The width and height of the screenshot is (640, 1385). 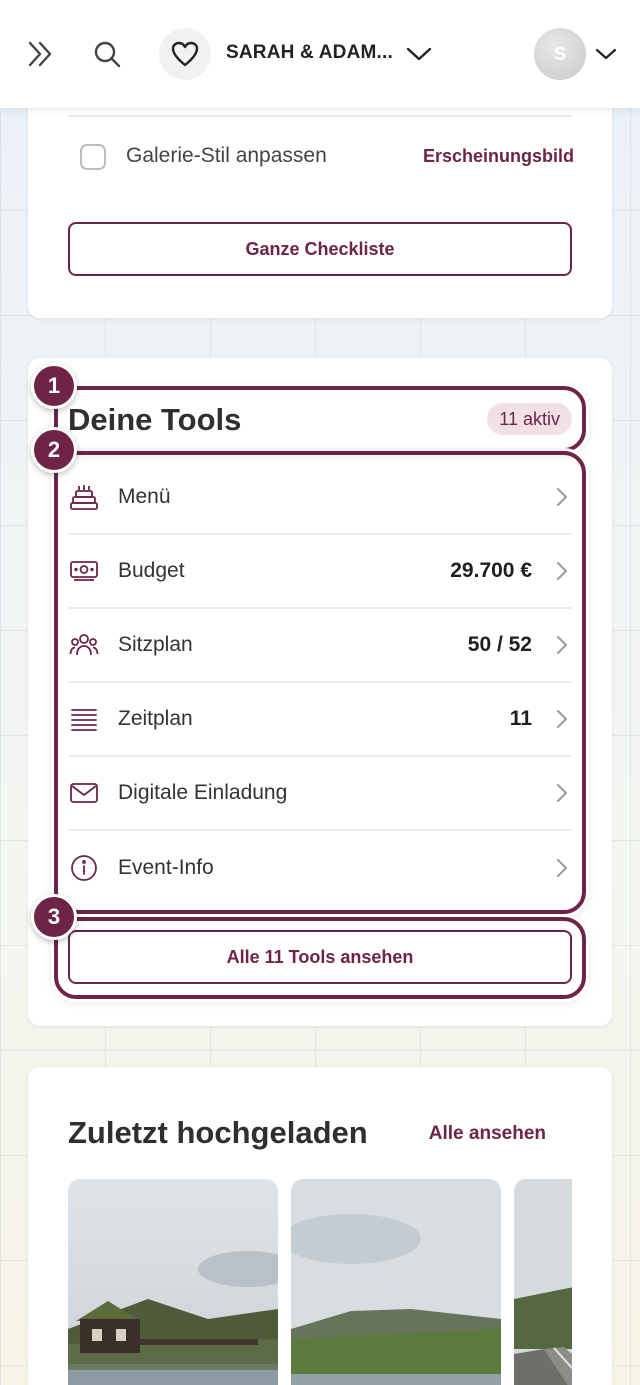 I want to click on tool-row-seating: Sitzplan 50 / 52, so click(x=320, y=646).